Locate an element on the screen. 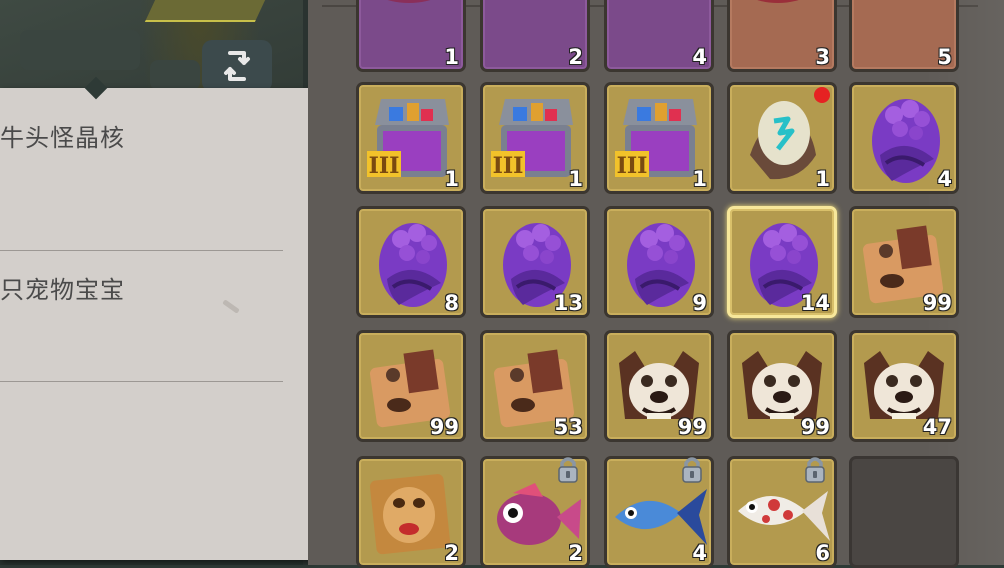  tooltip-line-2: 只宠物宝宝 is located at coordinates (62, 290).